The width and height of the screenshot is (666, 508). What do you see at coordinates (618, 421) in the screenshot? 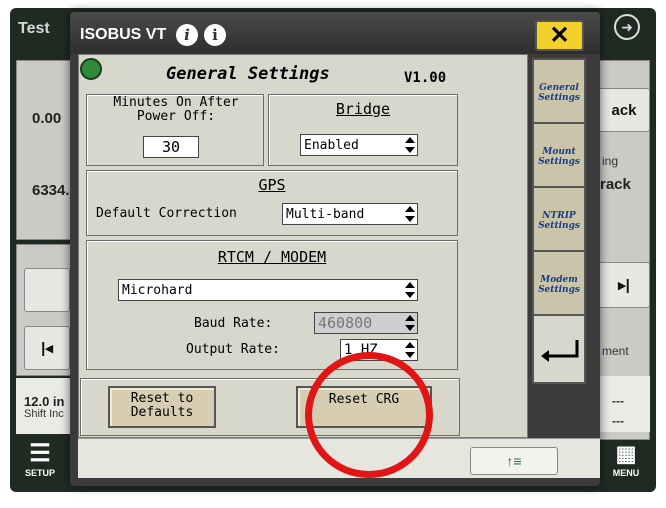
I see `background-dash-2: ---` at bounding box center [618, 421].